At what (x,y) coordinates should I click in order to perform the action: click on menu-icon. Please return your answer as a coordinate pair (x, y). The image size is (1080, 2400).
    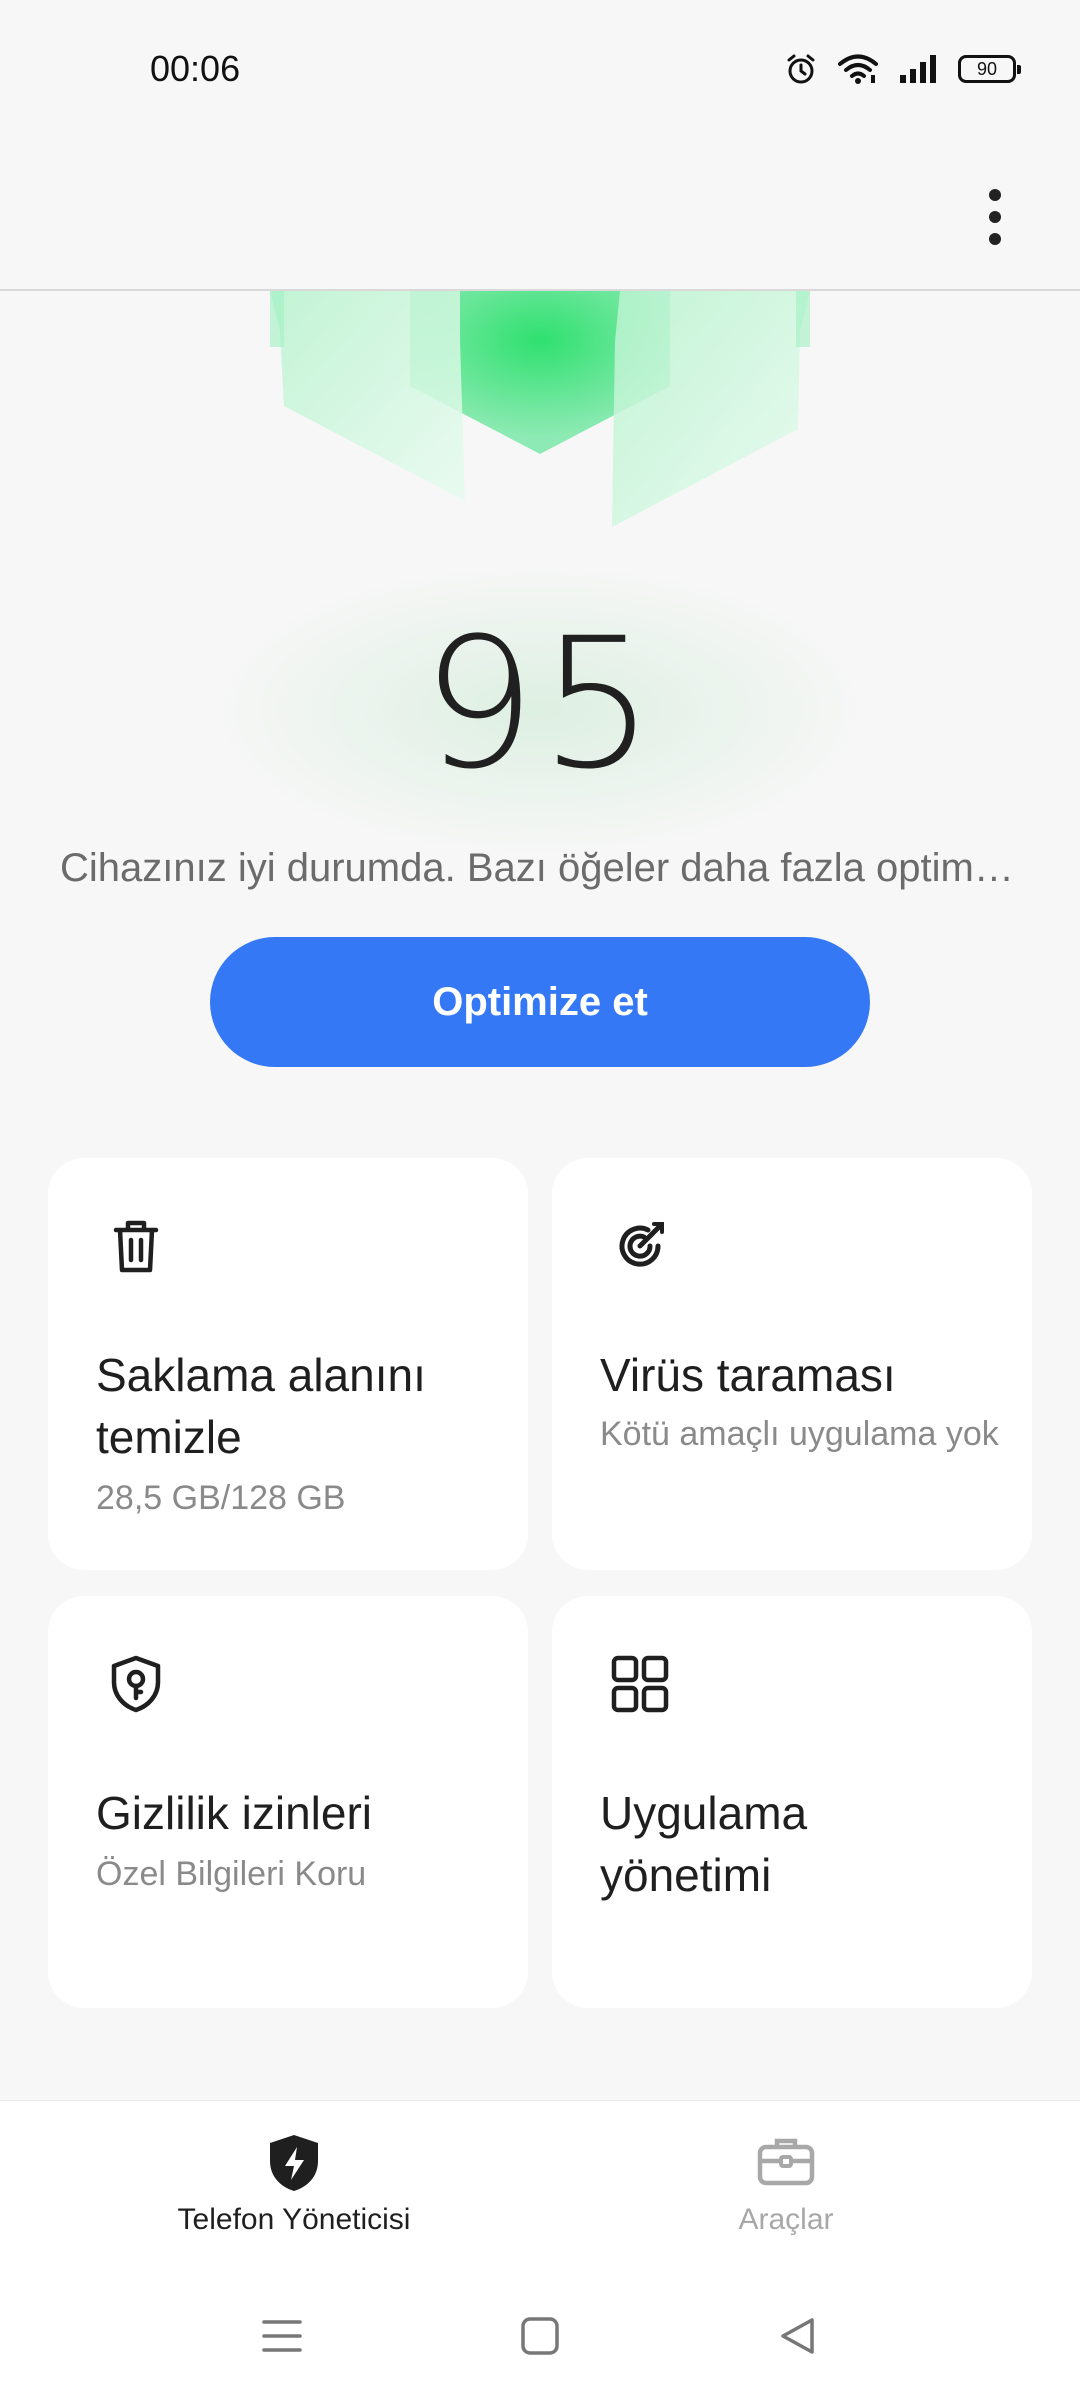
    Looking at the image, I should click on (282, 2336).